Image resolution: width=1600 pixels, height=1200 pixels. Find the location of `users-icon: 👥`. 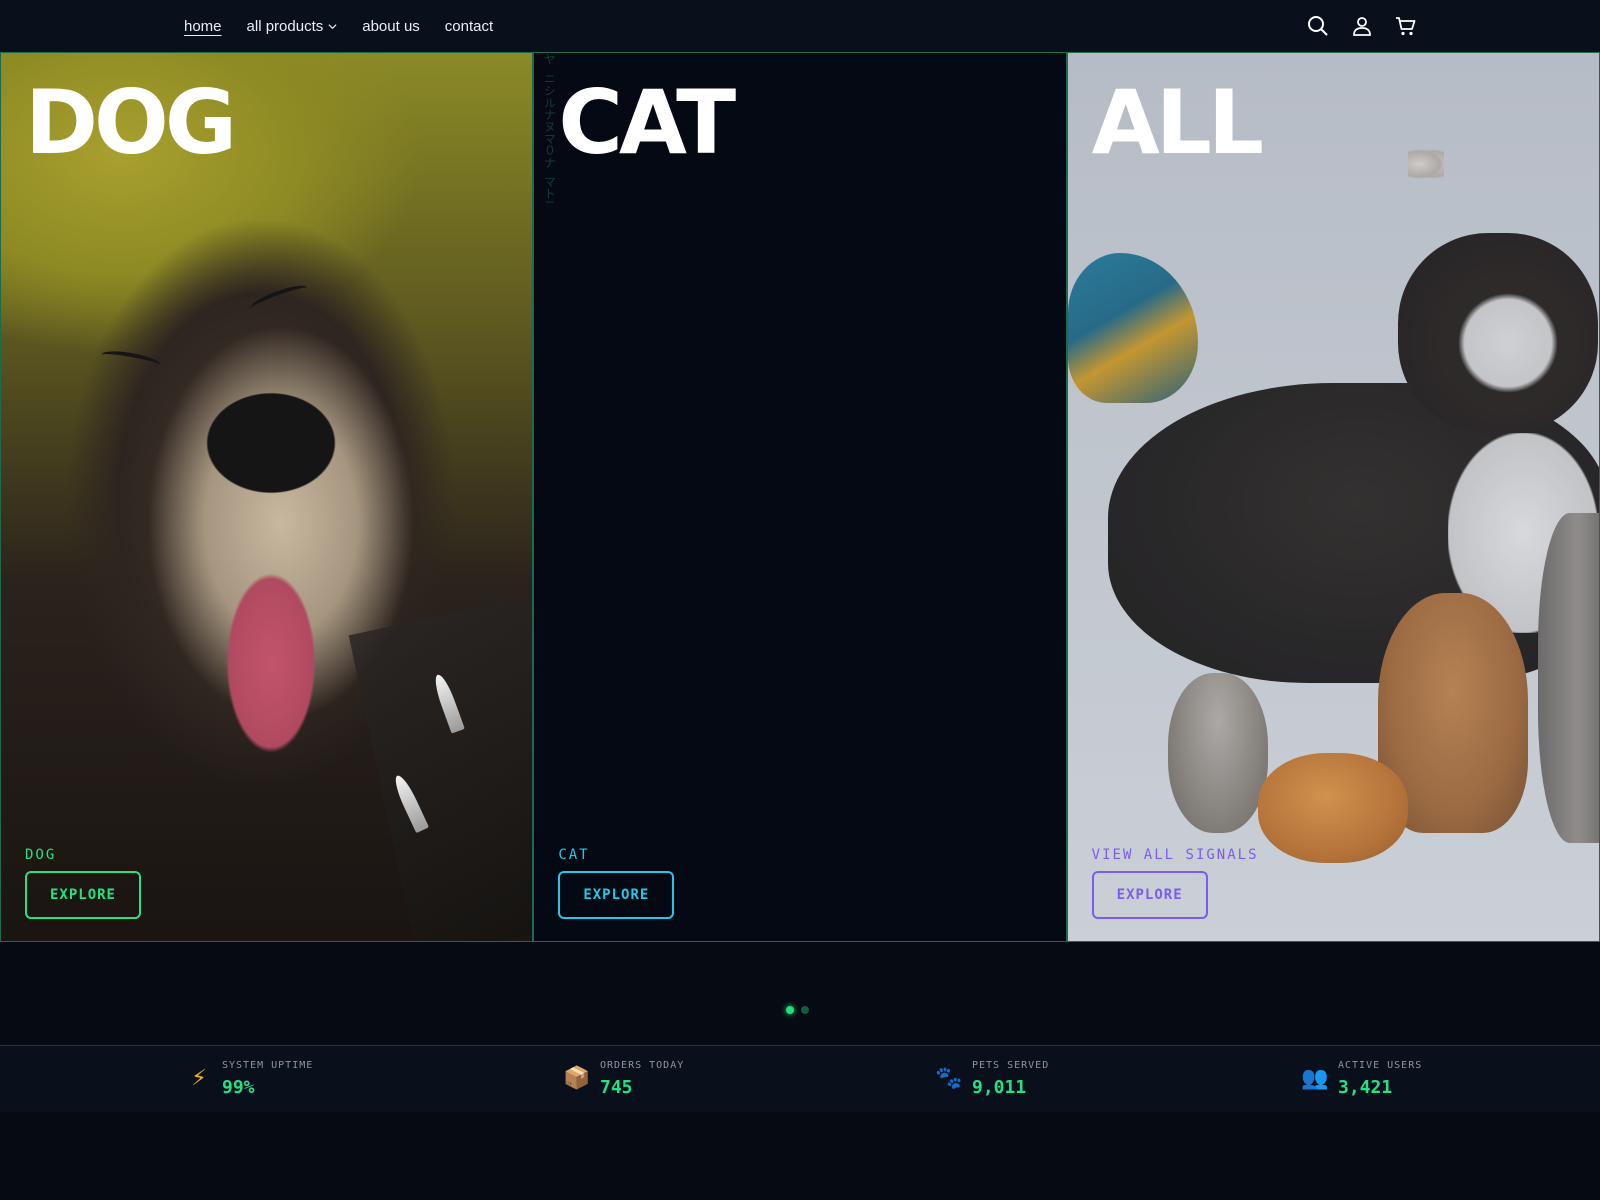

users-icon: 👥 is located at coordinates (1315, 1078).